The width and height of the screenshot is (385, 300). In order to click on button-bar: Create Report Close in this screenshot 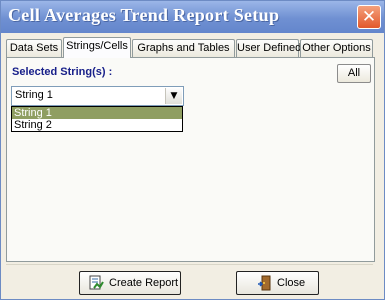, I will do `click(189, 279)`.